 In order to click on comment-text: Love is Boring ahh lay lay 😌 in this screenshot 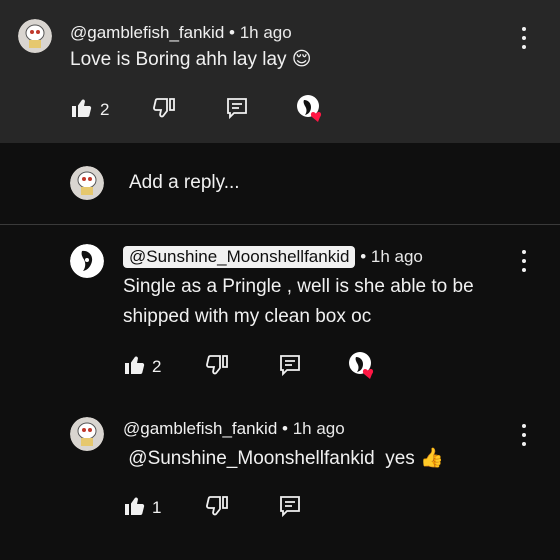, I will do `click(191, 60)`.